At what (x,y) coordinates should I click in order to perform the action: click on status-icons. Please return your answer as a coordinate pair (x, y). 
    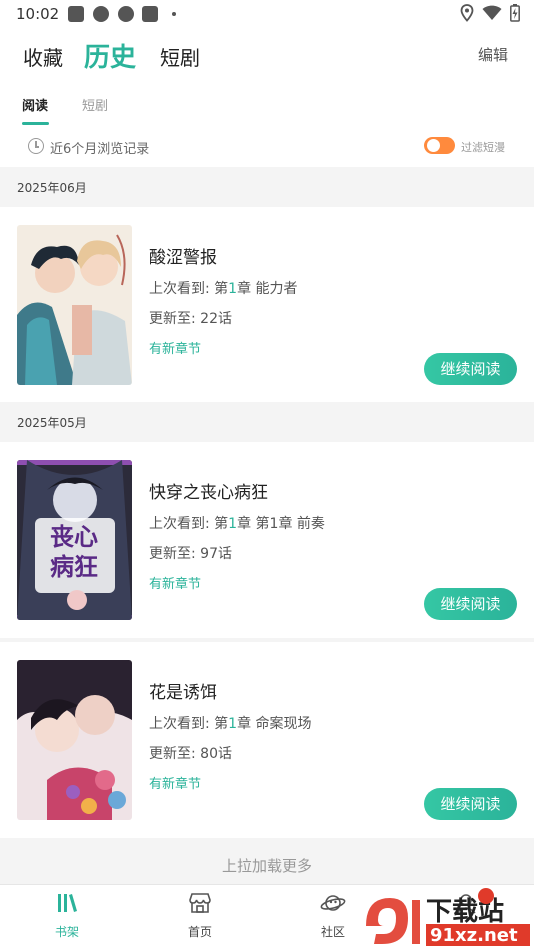
    Looking at the image, I should click on (490, 13).